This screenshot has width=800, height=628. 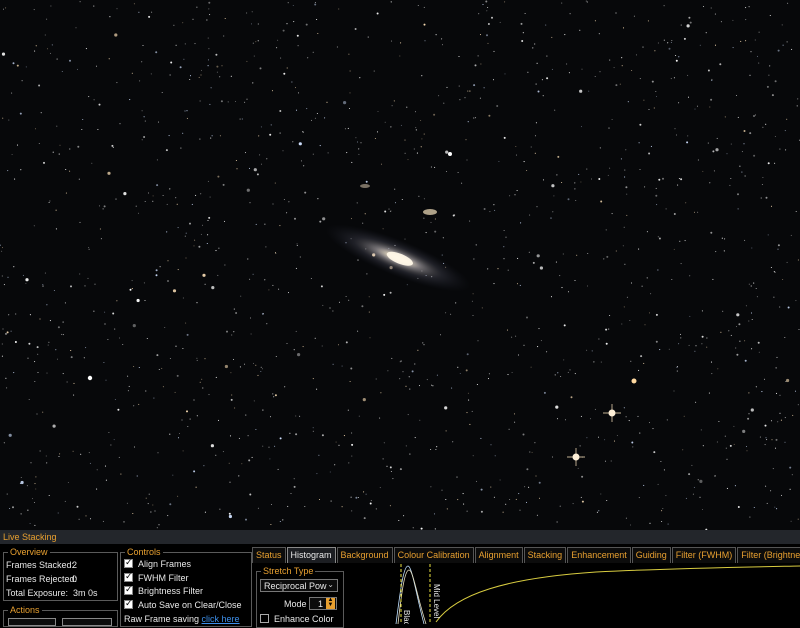 I want to click on align-frames-checkbox, so click(x=128, y=562).